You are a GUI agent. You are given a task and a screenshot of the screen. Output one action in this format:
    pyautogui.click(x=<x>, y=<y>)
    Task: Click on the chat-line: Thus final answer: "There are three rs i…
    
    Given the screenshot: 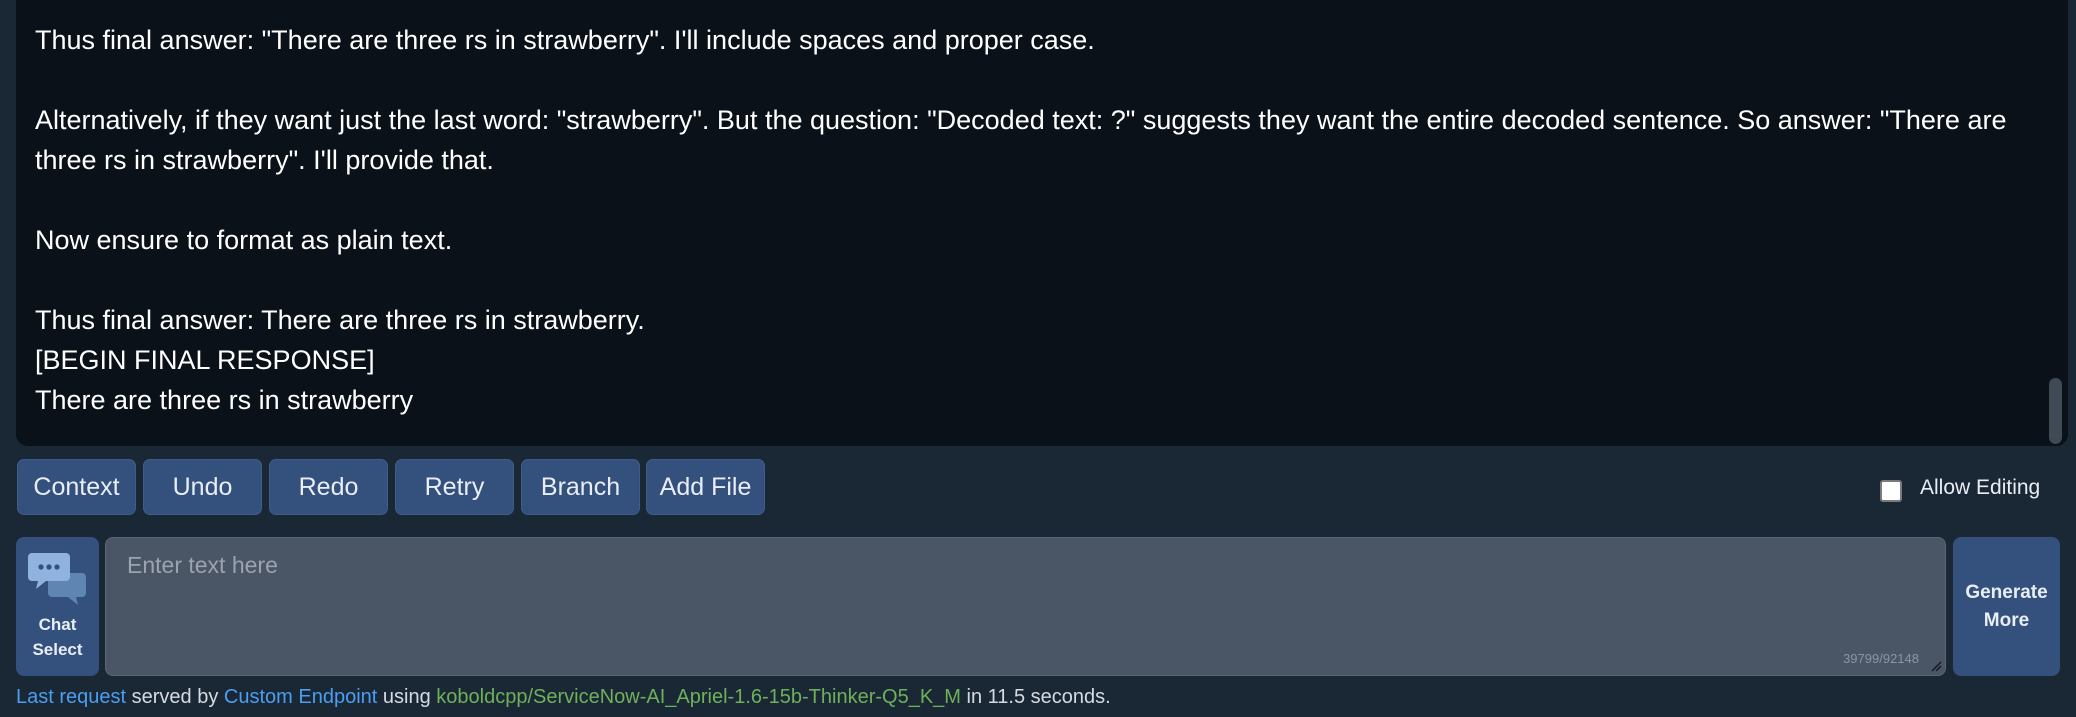 What is the action you would take?
    pyautogui.click(x=565, y=40)
    